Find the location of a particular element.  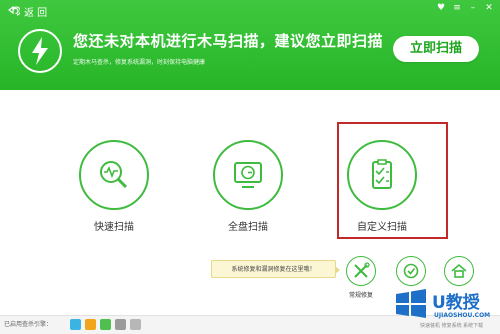

full-scan-label: 全盘扫描 is located at coordinates (248, 227).